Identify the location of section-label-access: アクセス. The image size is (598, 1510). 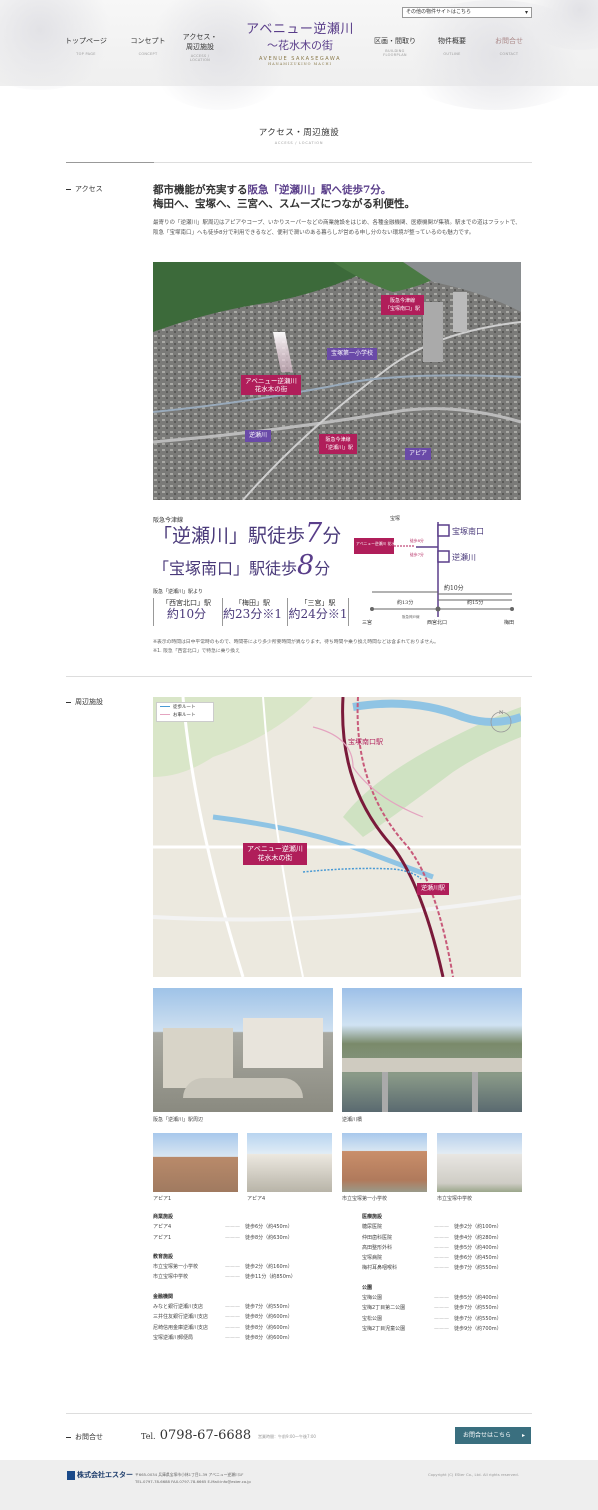
(84, 189).